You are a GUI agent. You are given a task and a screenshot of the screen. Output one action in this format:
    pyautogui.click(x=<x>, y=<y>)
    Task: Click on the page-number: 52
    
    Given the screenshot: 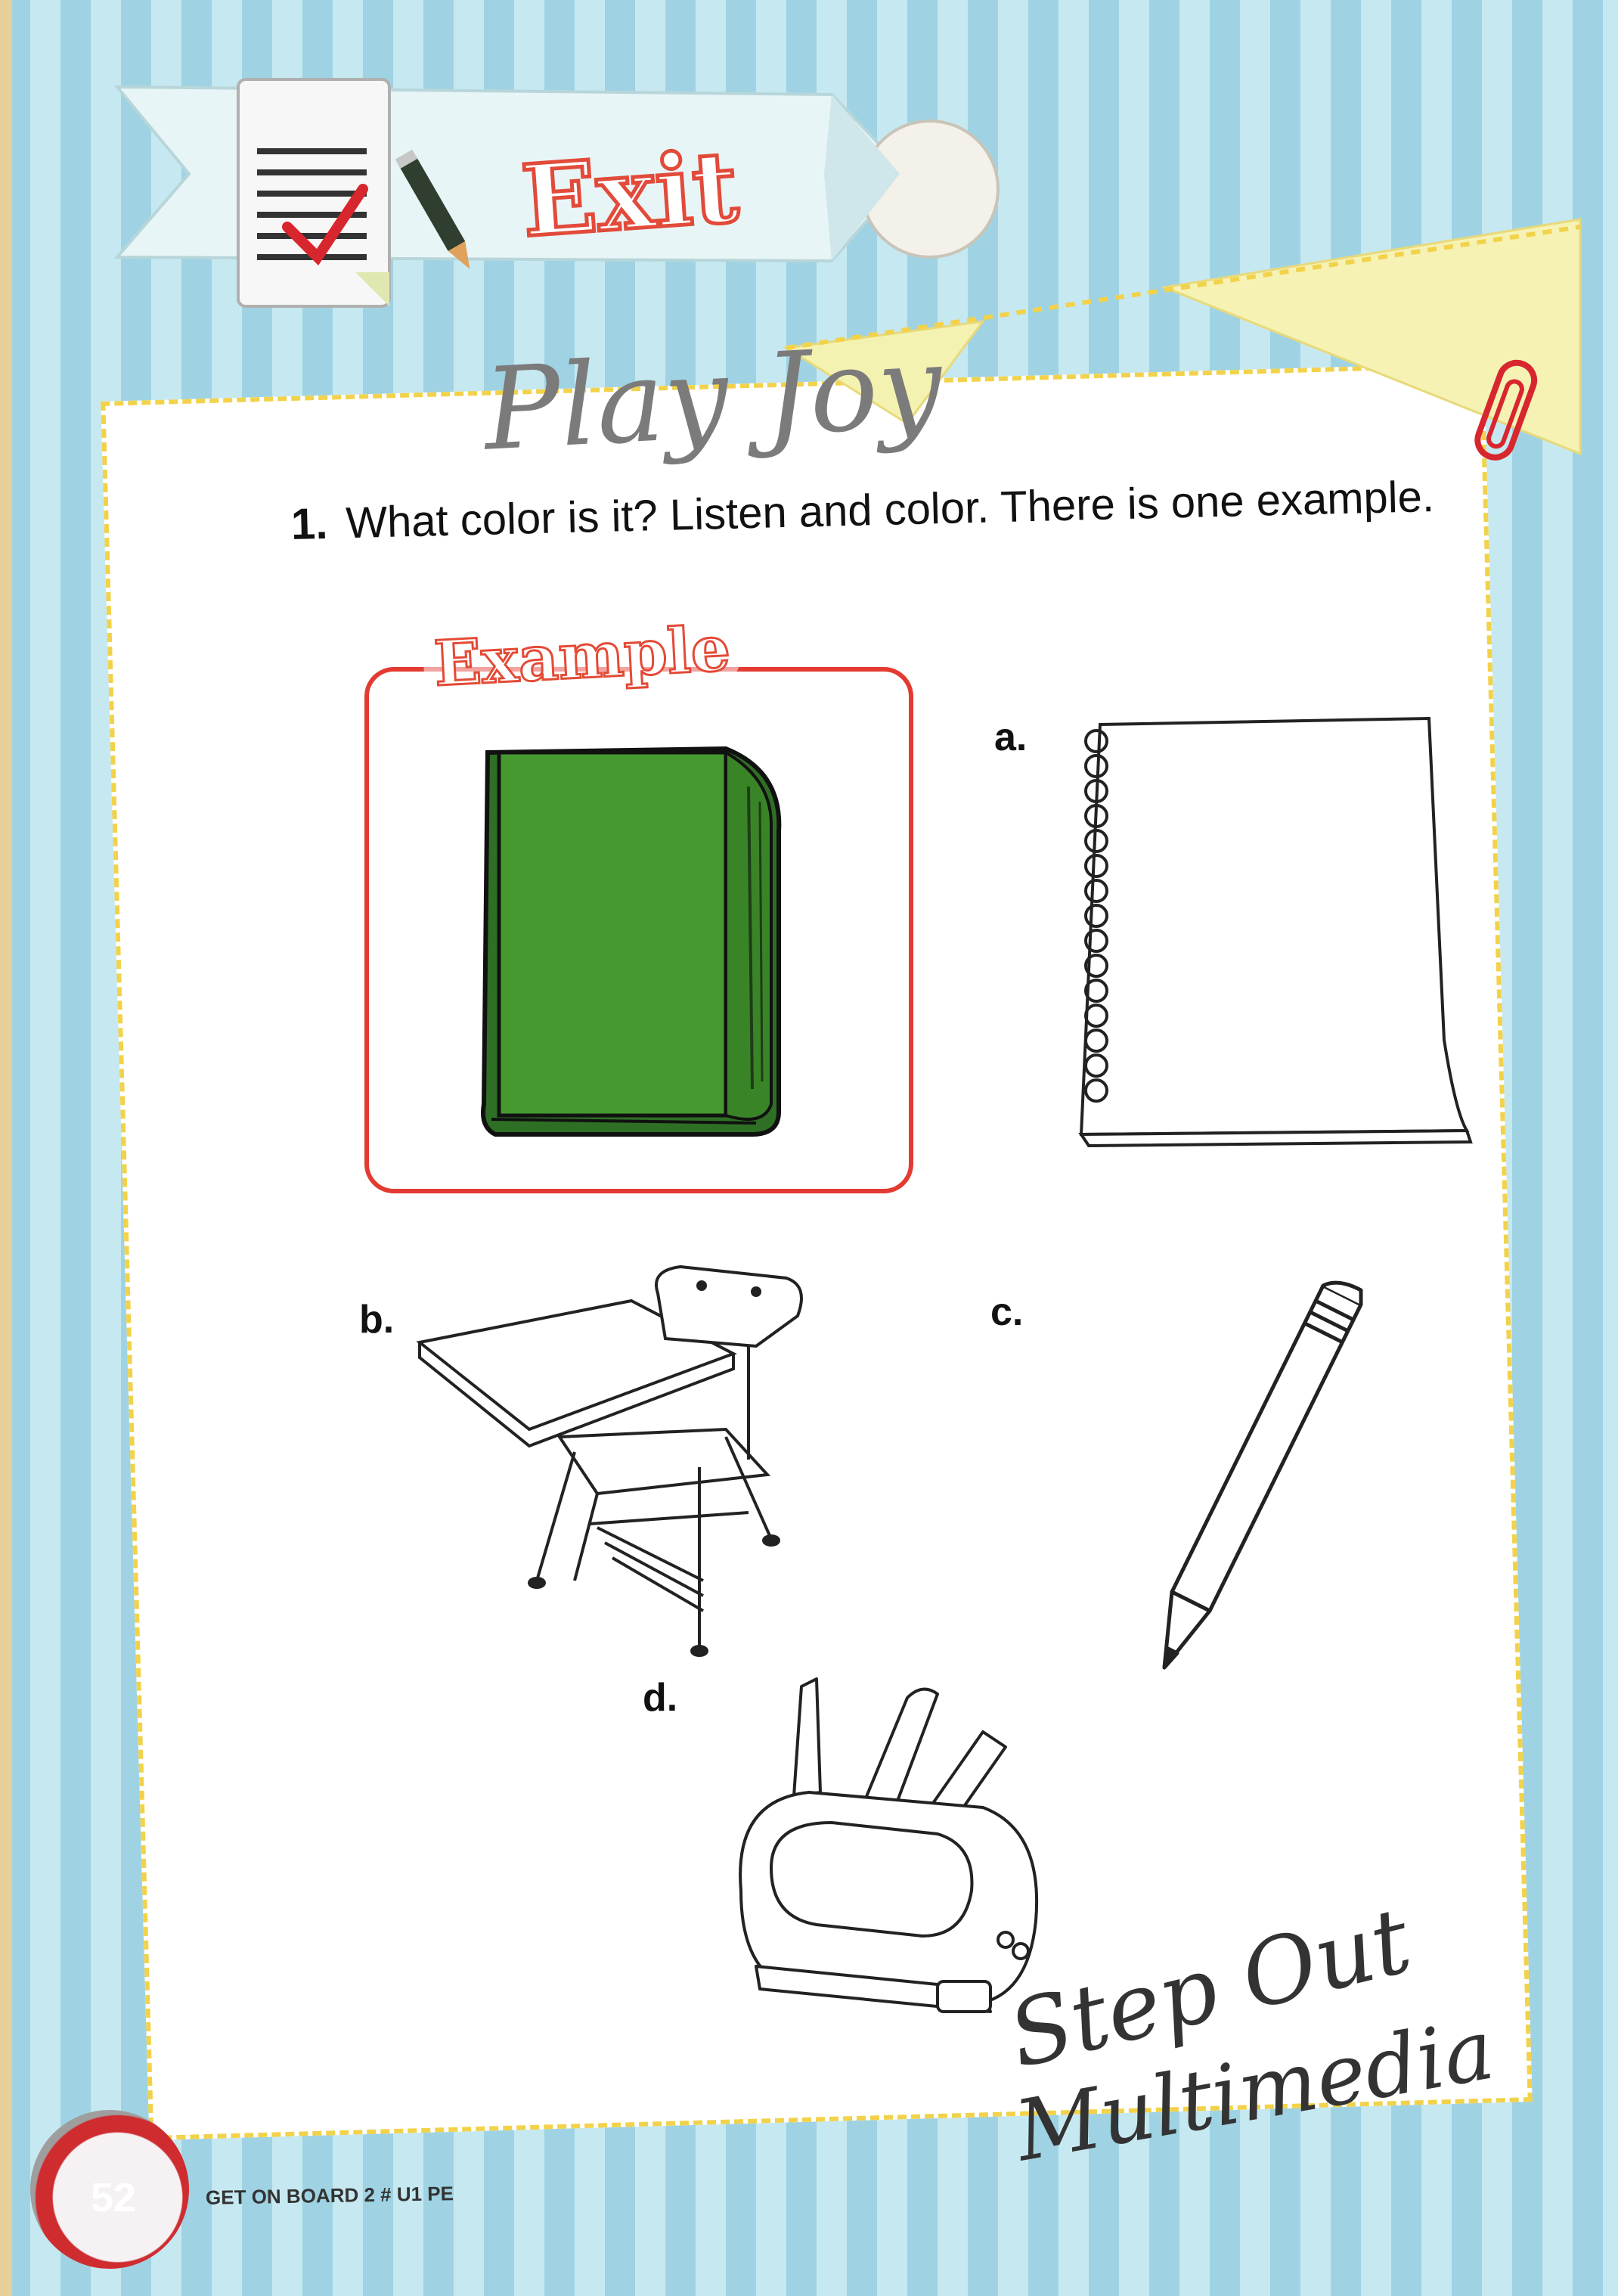 What is the action you would take?
    pyautogui.click(x=114, y=2197)
    